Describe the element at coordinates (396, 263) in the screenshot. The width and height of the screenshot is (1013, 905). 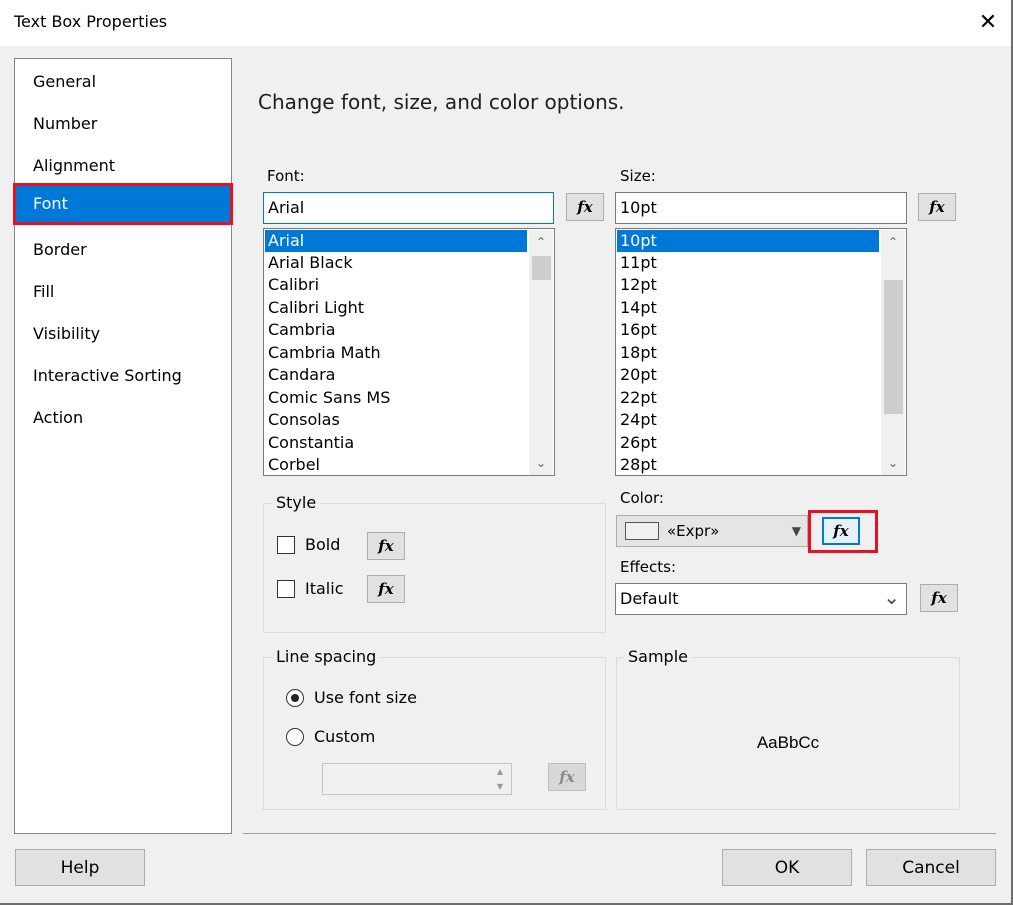
I see `font-option: Arial Black` at that location.